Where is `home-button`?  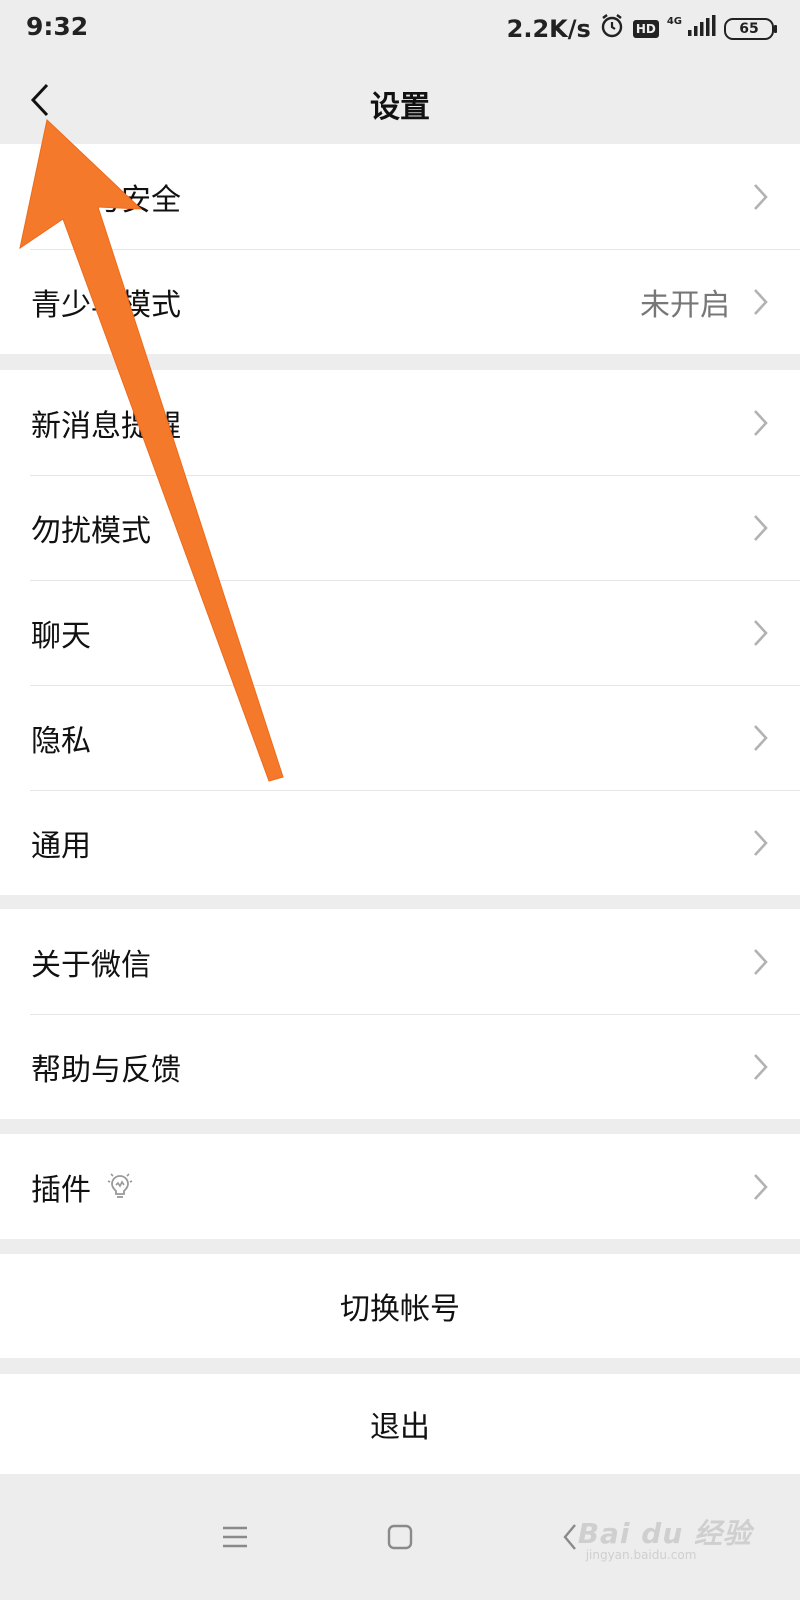
home-button is located at coordinates (400, 1537).